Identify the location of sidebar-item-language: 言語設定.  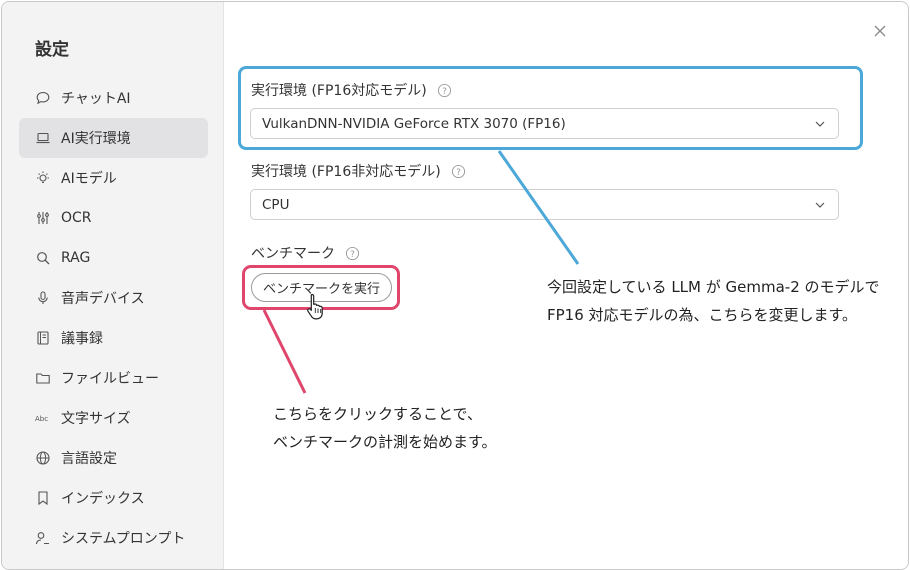
(113, 458).